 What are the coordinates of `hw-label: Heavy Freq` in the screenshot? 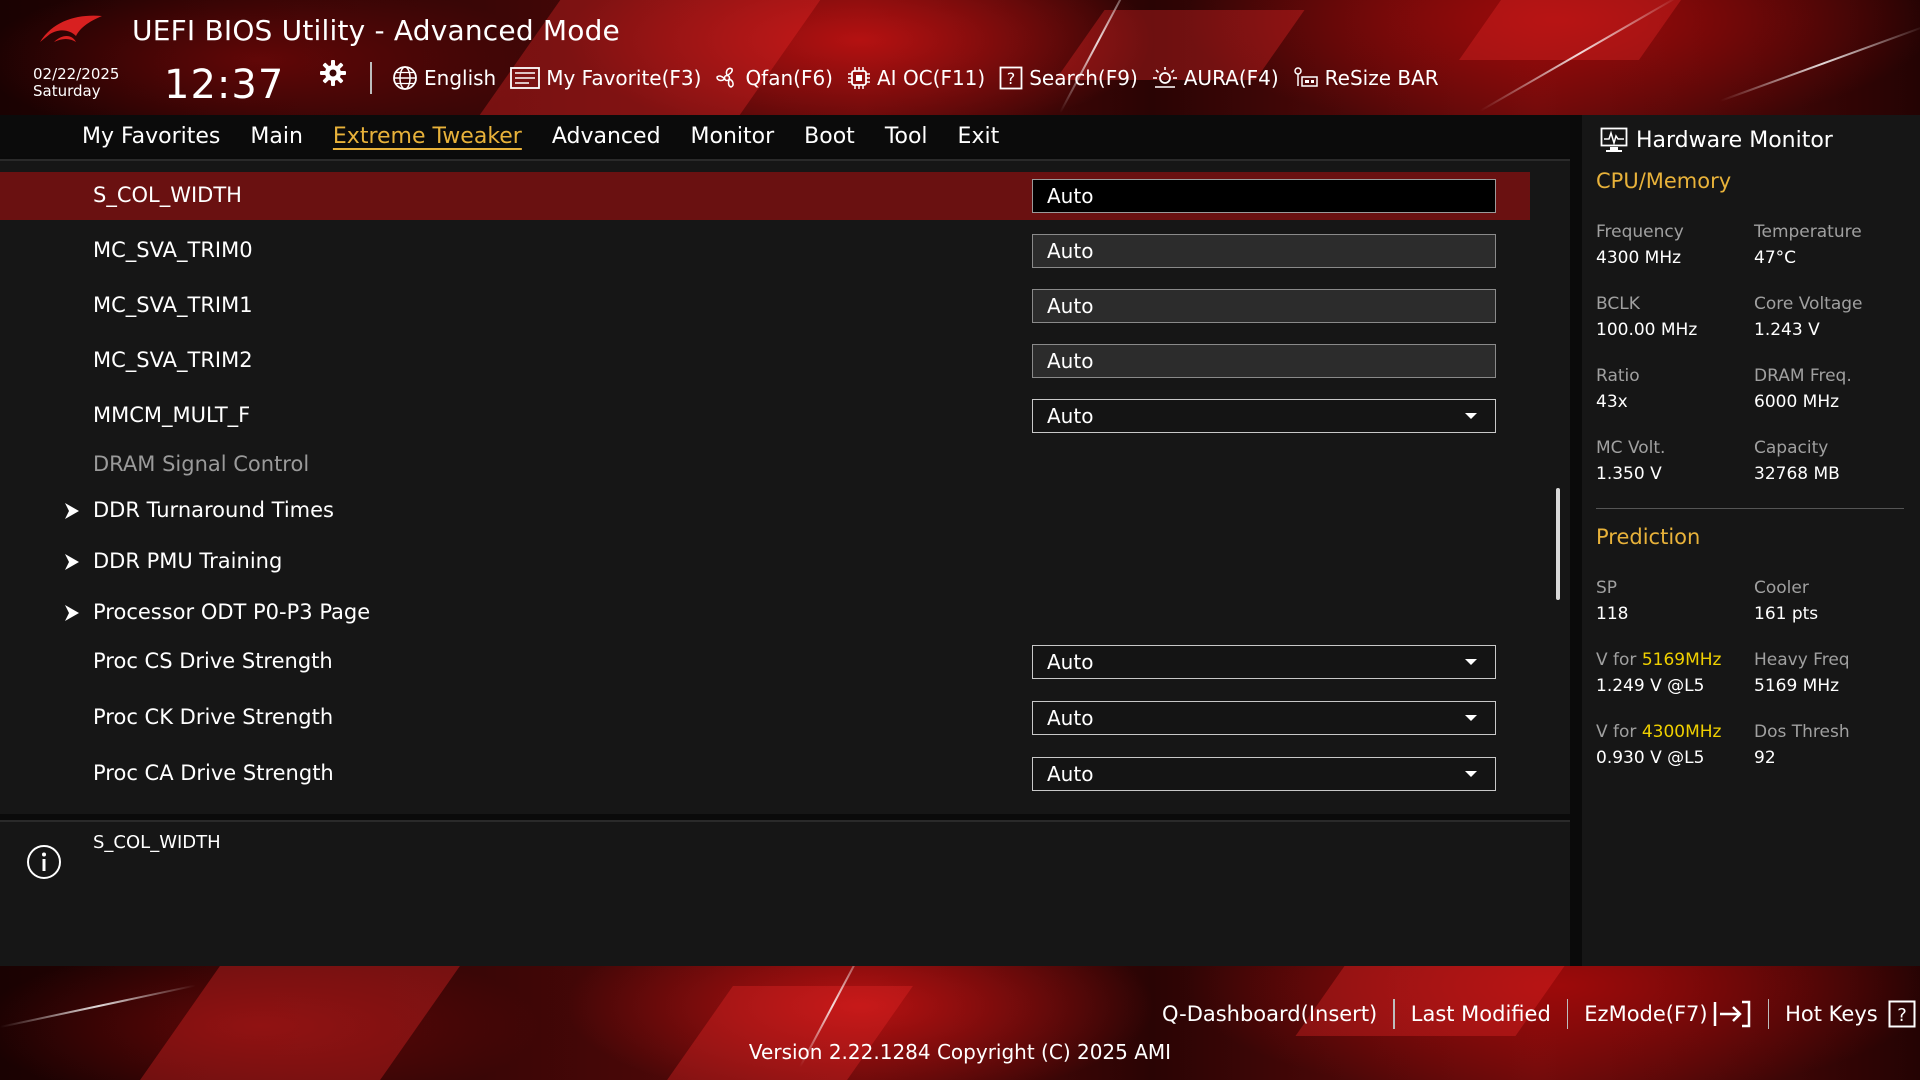 It's located at (1802, 660).